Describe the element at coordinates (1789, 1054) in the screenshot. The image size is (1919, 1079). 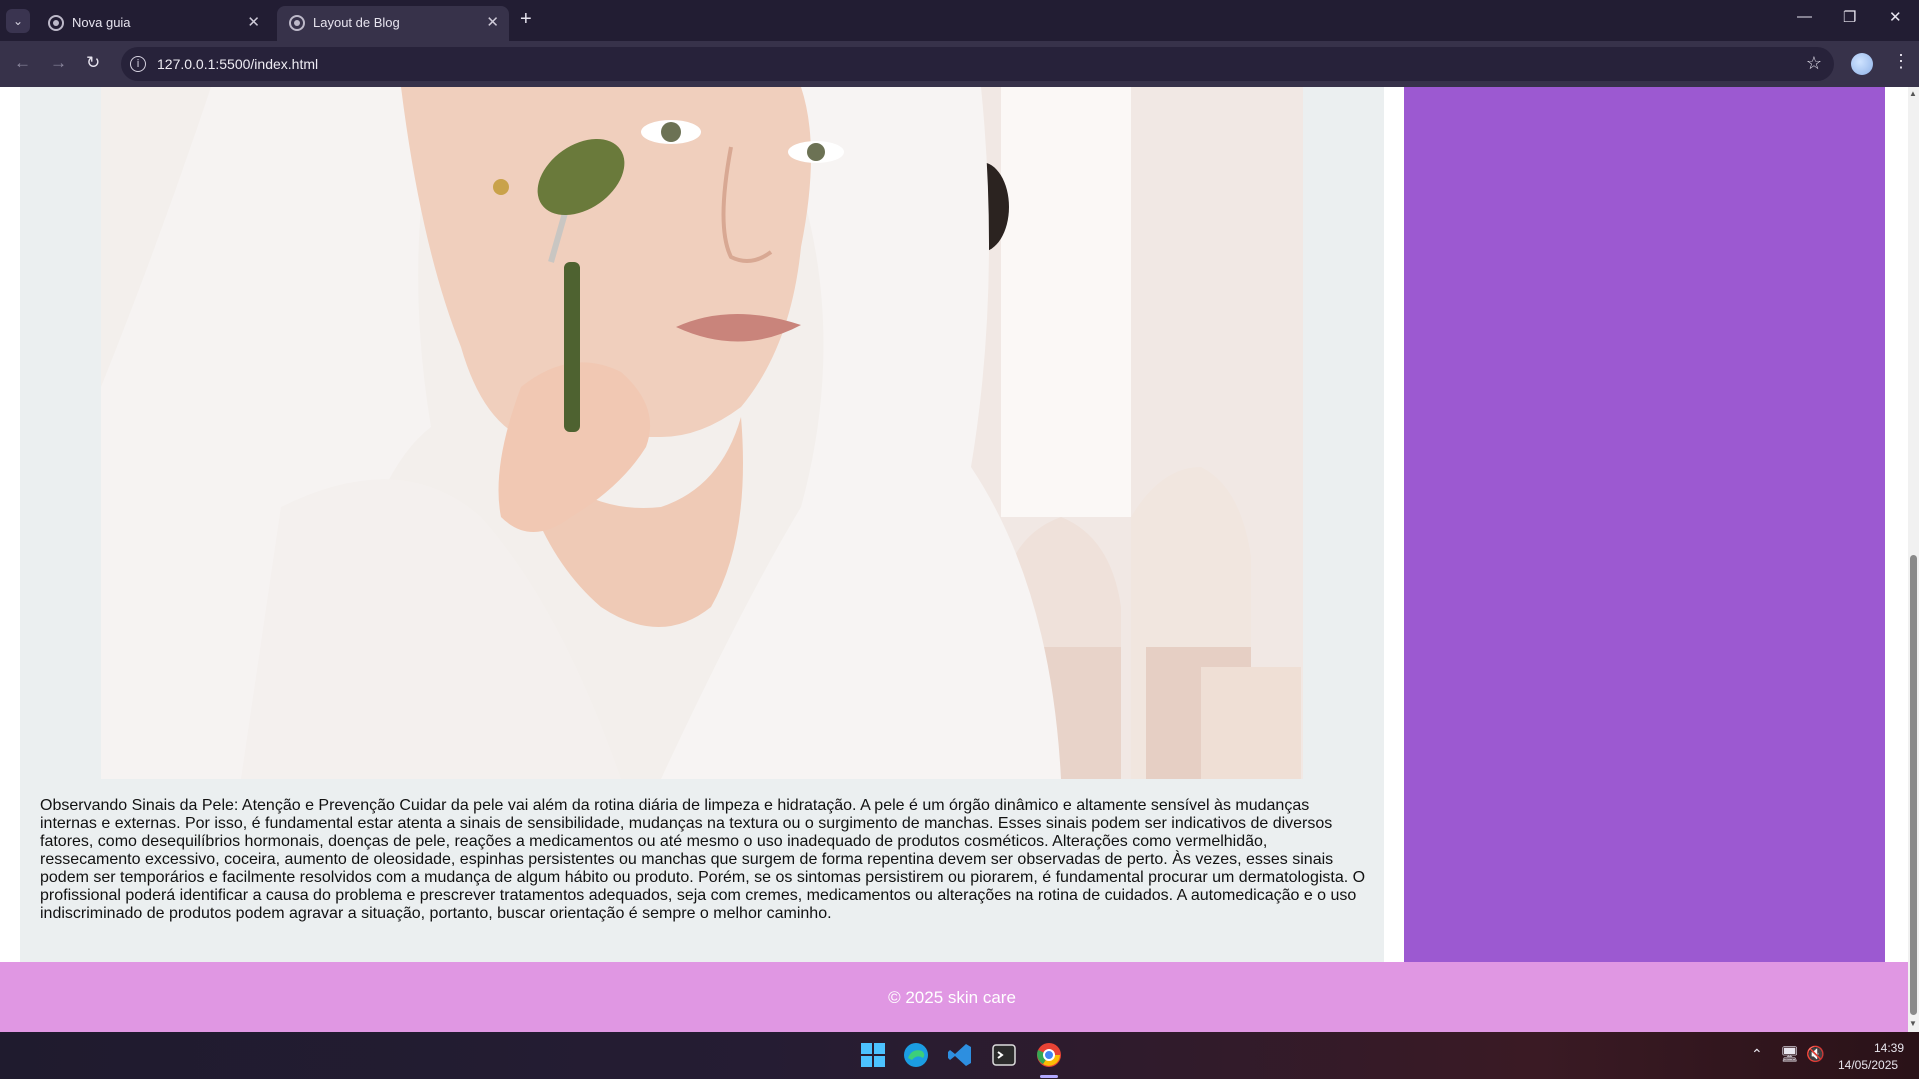
I see `network-icon: 🖥` at that location.